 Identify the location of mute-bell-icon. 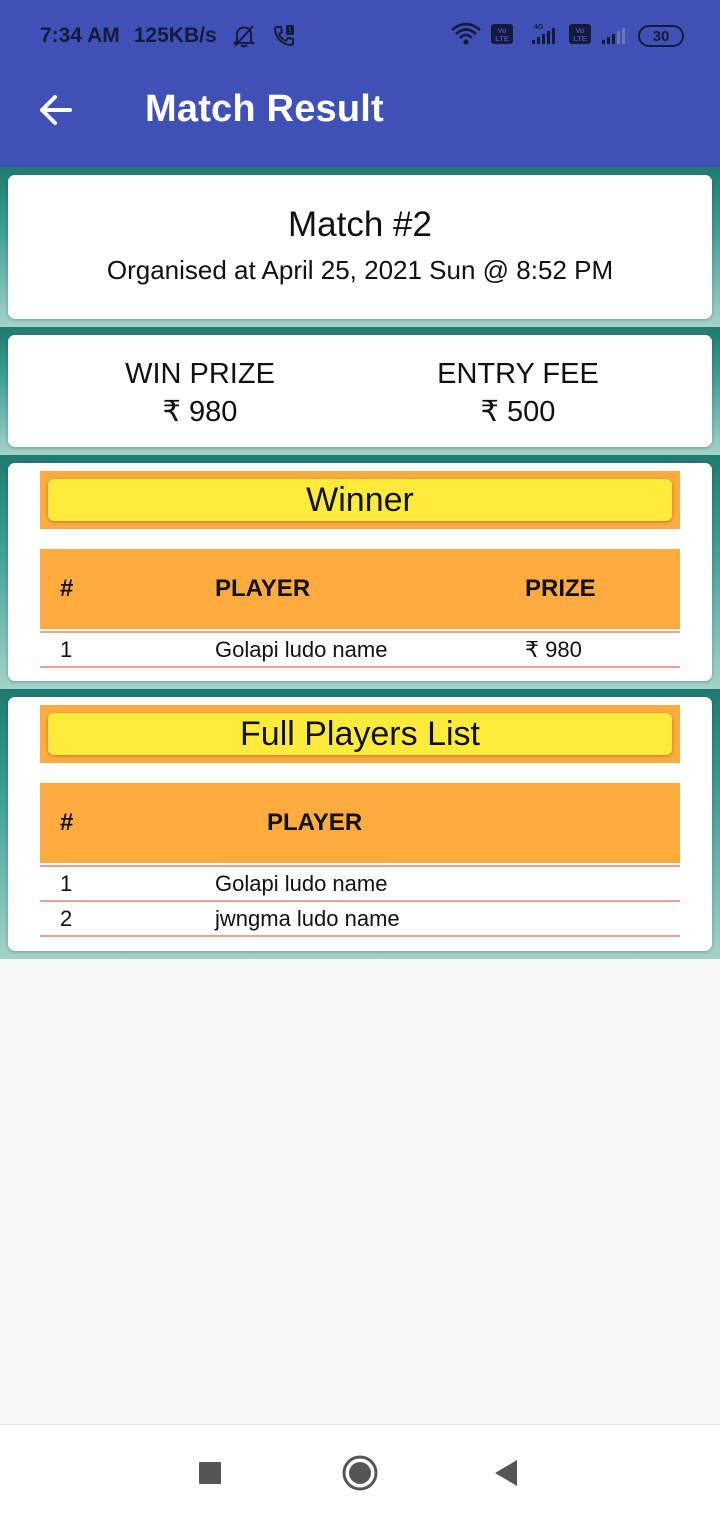
(244, 36).